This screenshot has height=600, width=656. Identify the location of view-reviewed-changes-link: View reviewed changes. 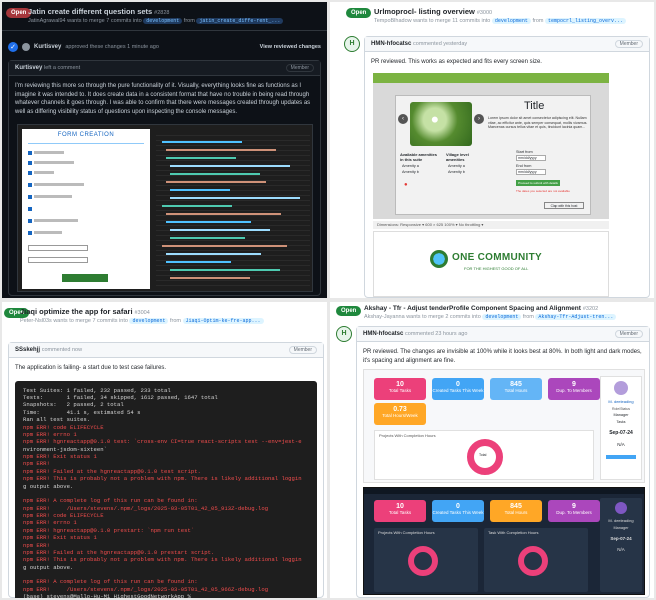
(290, 47).